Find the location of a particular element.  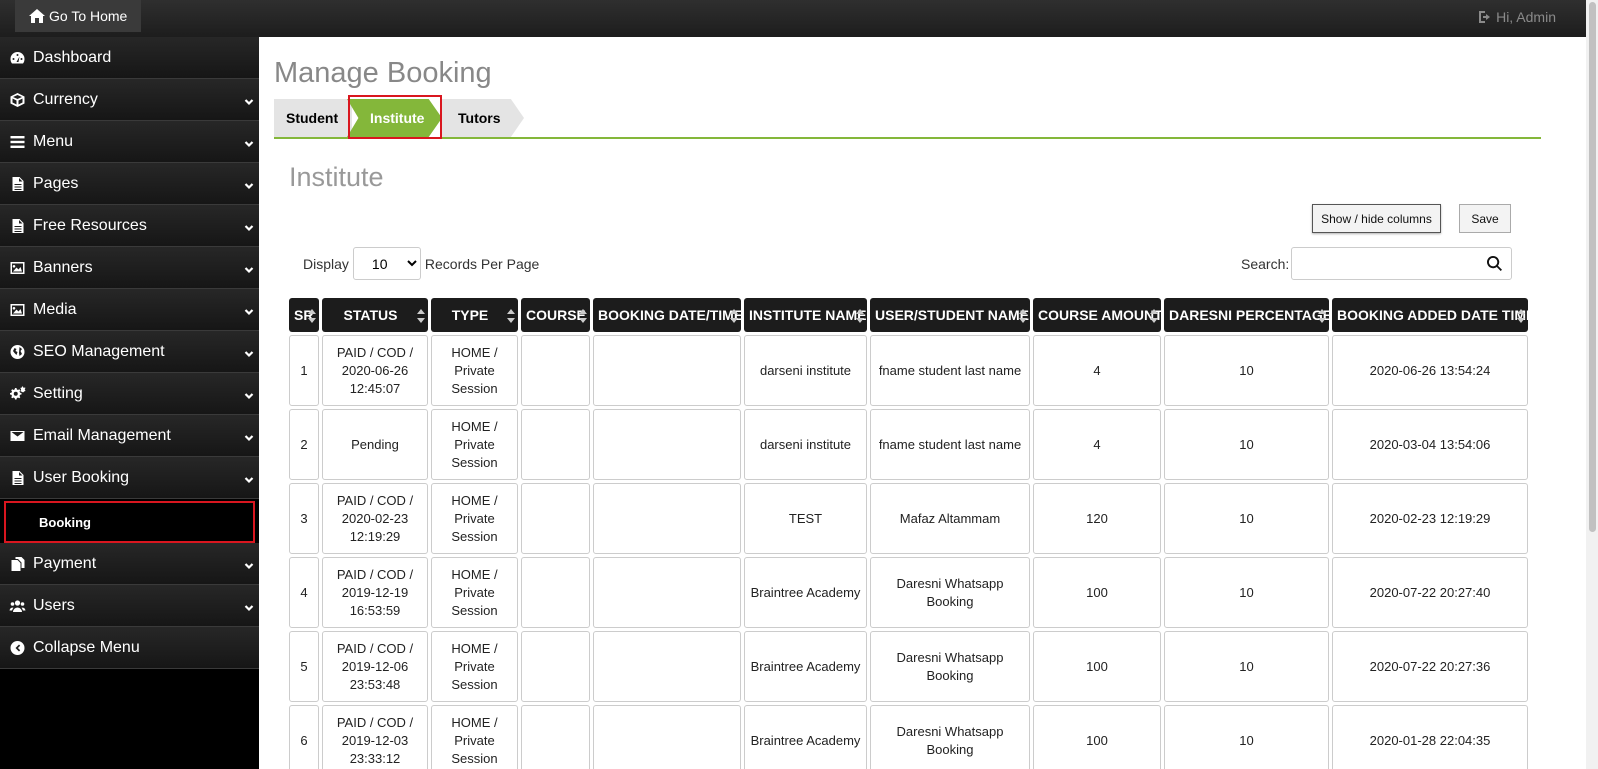

tab-tutors: Tutors is located at coordinates (483, 118).